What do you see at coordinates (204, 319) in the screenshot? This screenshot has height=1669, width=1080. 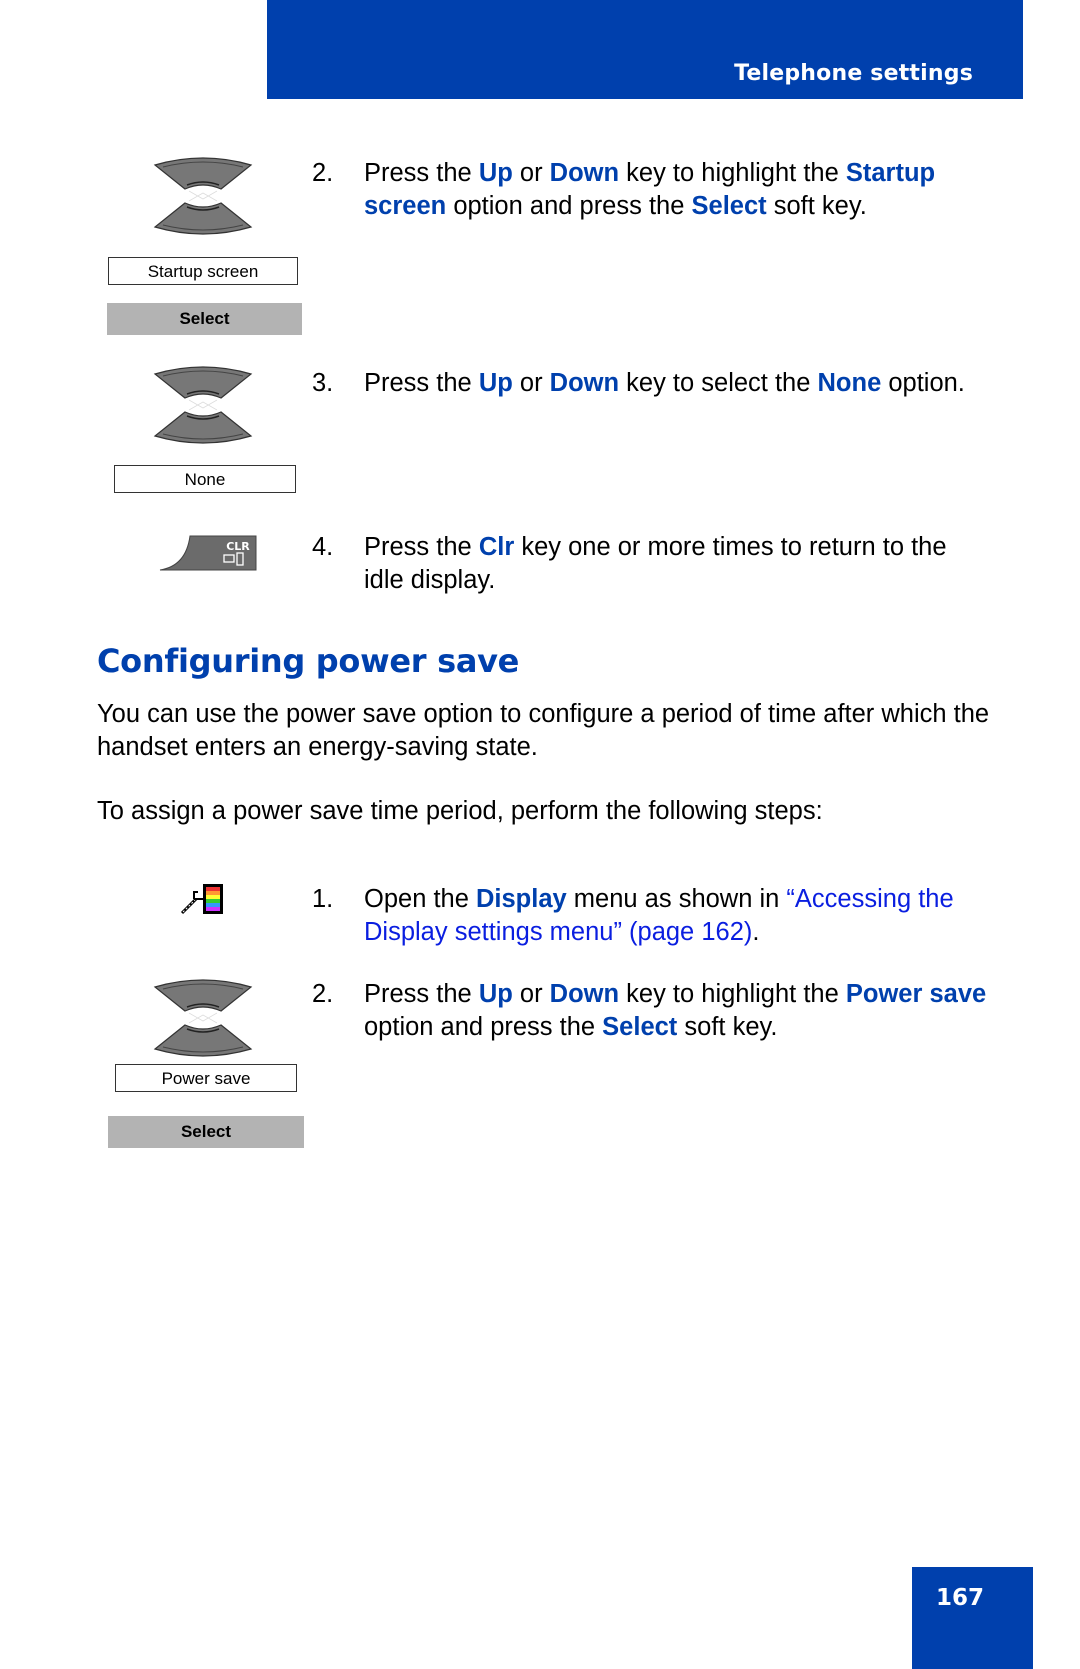 I see `softkey-select-1: Select` at bounding box center [204, 319].